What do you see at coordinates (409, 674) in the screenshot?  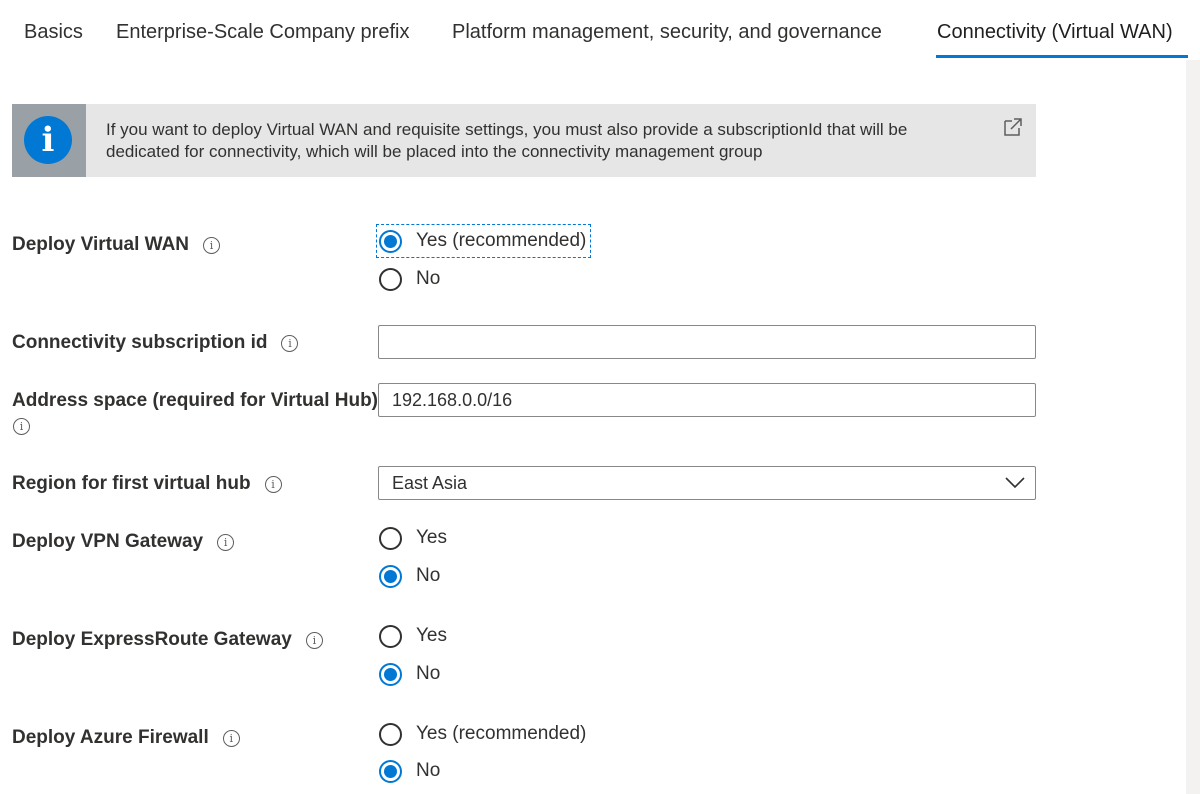 I see `expressroute-gateway-no-radio: No` at bounding box center [409, 674].